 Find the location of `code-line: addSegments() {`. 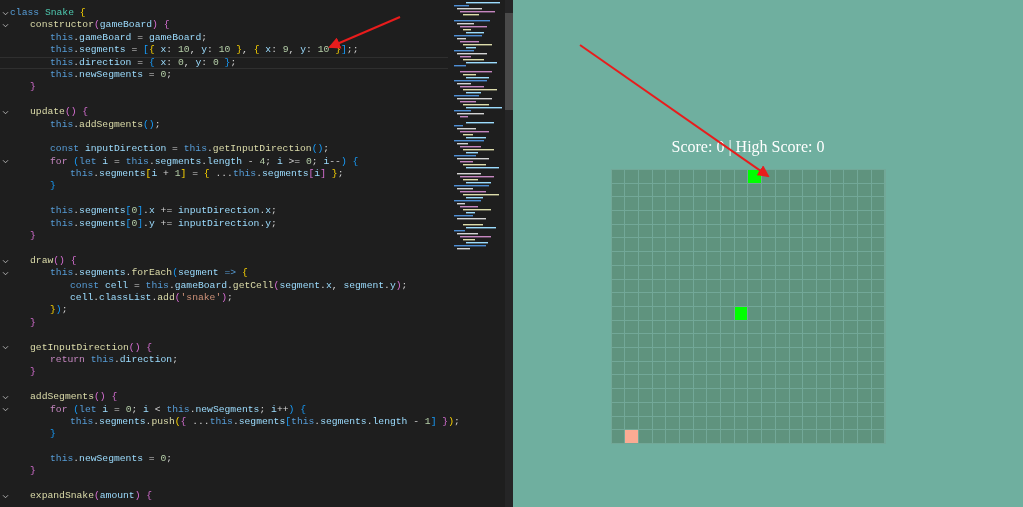

code-line: addSegments() { is located at coordinates (73, 397).